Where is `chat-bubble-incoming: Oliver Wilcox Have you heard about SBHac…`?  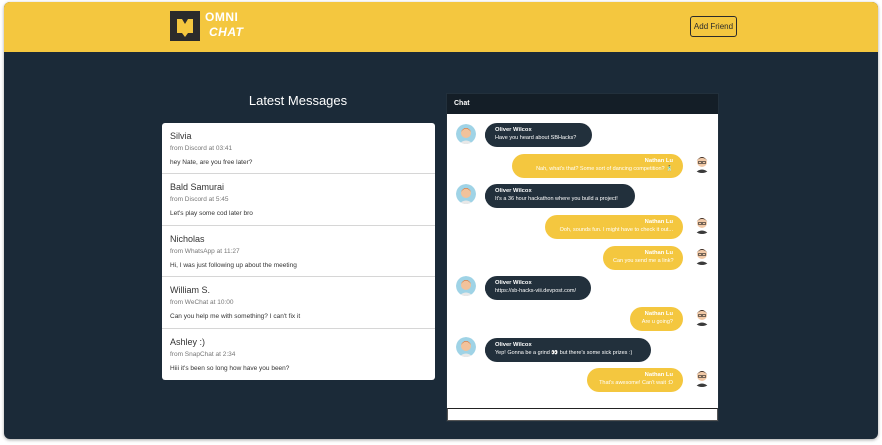
chat-bubble-incoming: Oliver Wilcox Have you heard about SBHac… is located at coordinates (538, 135).